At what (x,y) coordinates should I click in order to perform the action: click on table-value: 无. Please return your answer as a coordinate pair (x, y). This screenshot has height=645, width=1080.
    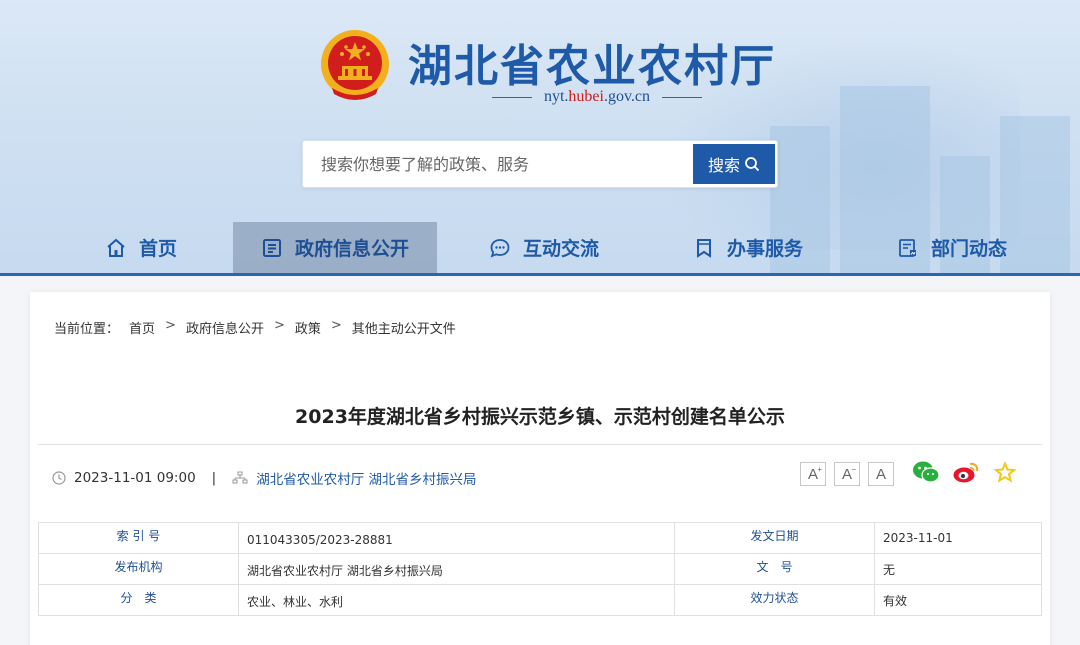
    Looking at the image, I should click on (958, 569).